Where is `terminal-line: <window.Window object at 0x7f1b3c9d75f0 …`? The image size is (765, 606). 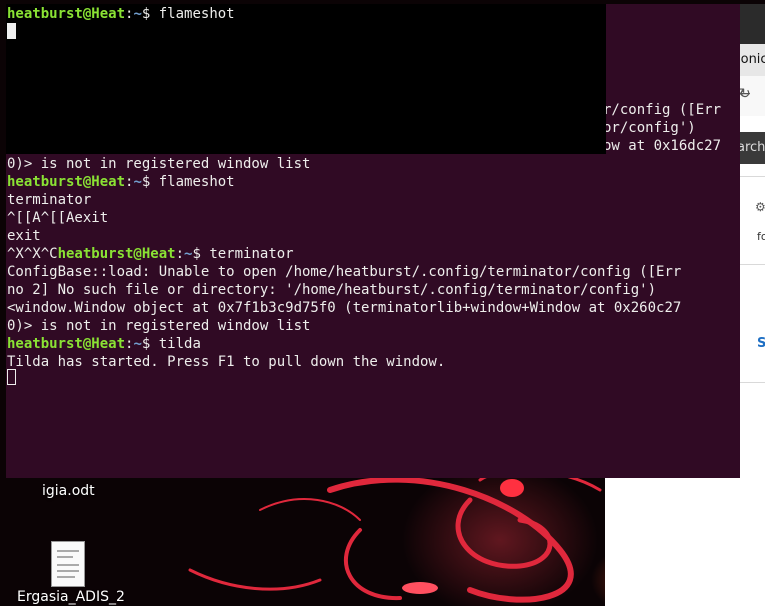 terminal-line: <window.Window object at 0x7f1b3c9d75f0 … is located at coordinates (344, 308).